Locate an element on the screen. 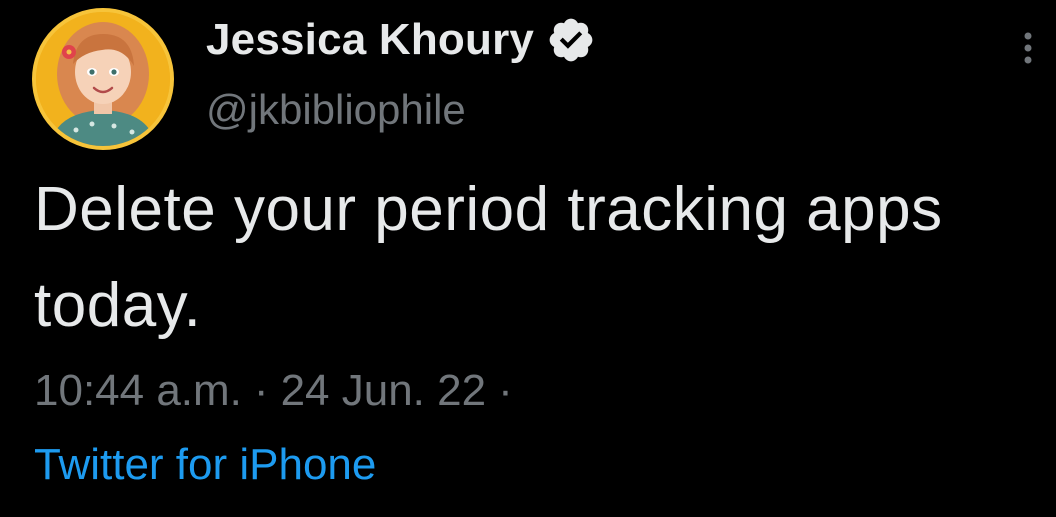 The width and height of the screenshot is (1056, 517). avatar is located at coordinates (103, 79).